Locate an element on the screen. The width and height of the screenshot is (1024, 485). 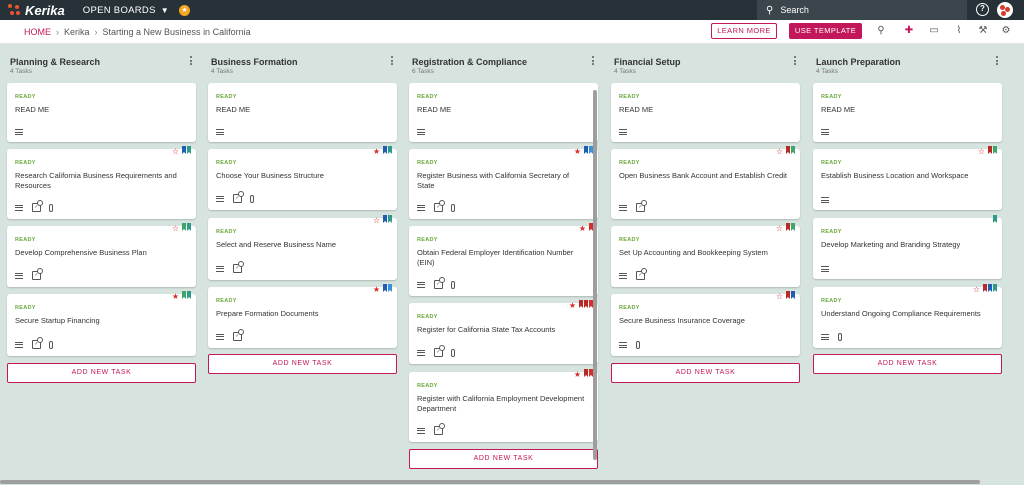
task-card: ★ READY Choose Your Business Structure ✓ is located at coordinates (302, 178).